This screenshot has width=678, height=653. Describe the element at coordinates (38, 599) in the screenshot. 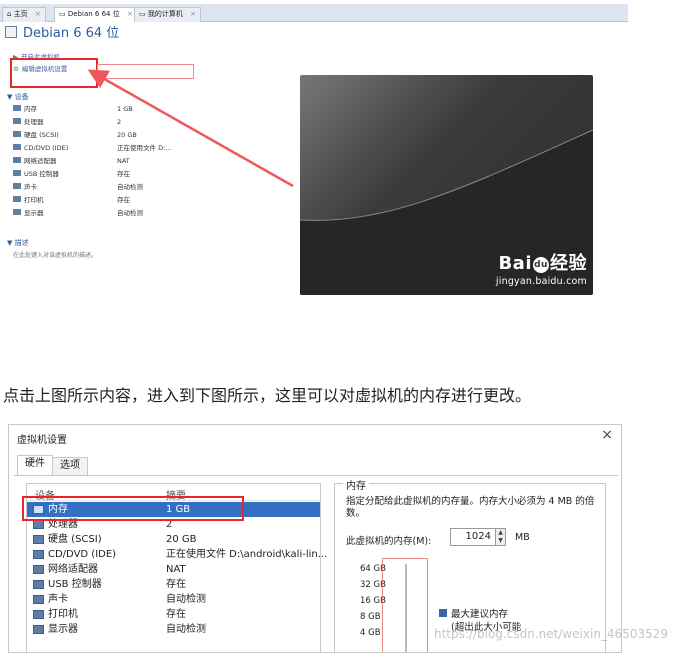

I see `sound-icon` at that location.